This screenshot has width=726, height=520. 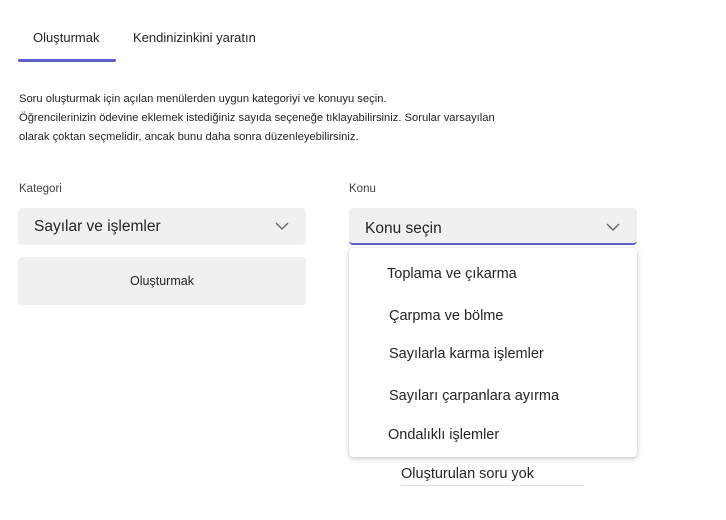 I want to click on topic-dropdown: Konu seçin, so click(x=493, y=226).